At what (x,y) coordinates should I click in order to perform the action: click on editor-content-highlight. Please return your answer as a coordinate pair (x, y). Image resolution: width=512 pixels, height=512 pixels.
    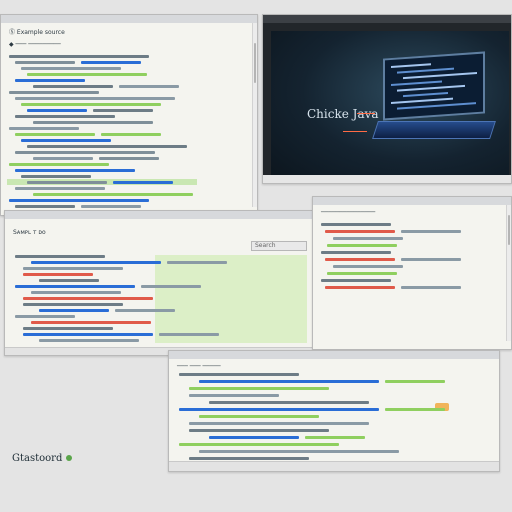
    Looking at the image, I should click on (231, 299).